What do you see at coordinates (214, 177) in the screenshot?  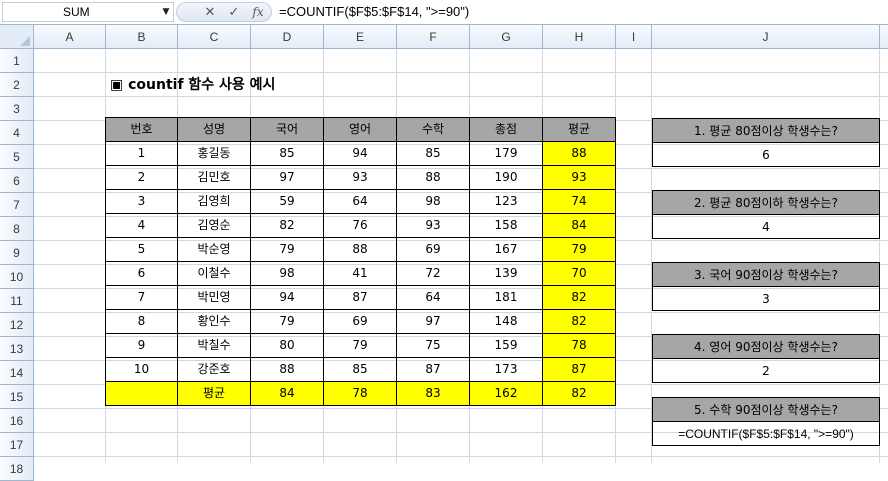 I see `table-cell: 김민호` at bounding box center [214, 177].